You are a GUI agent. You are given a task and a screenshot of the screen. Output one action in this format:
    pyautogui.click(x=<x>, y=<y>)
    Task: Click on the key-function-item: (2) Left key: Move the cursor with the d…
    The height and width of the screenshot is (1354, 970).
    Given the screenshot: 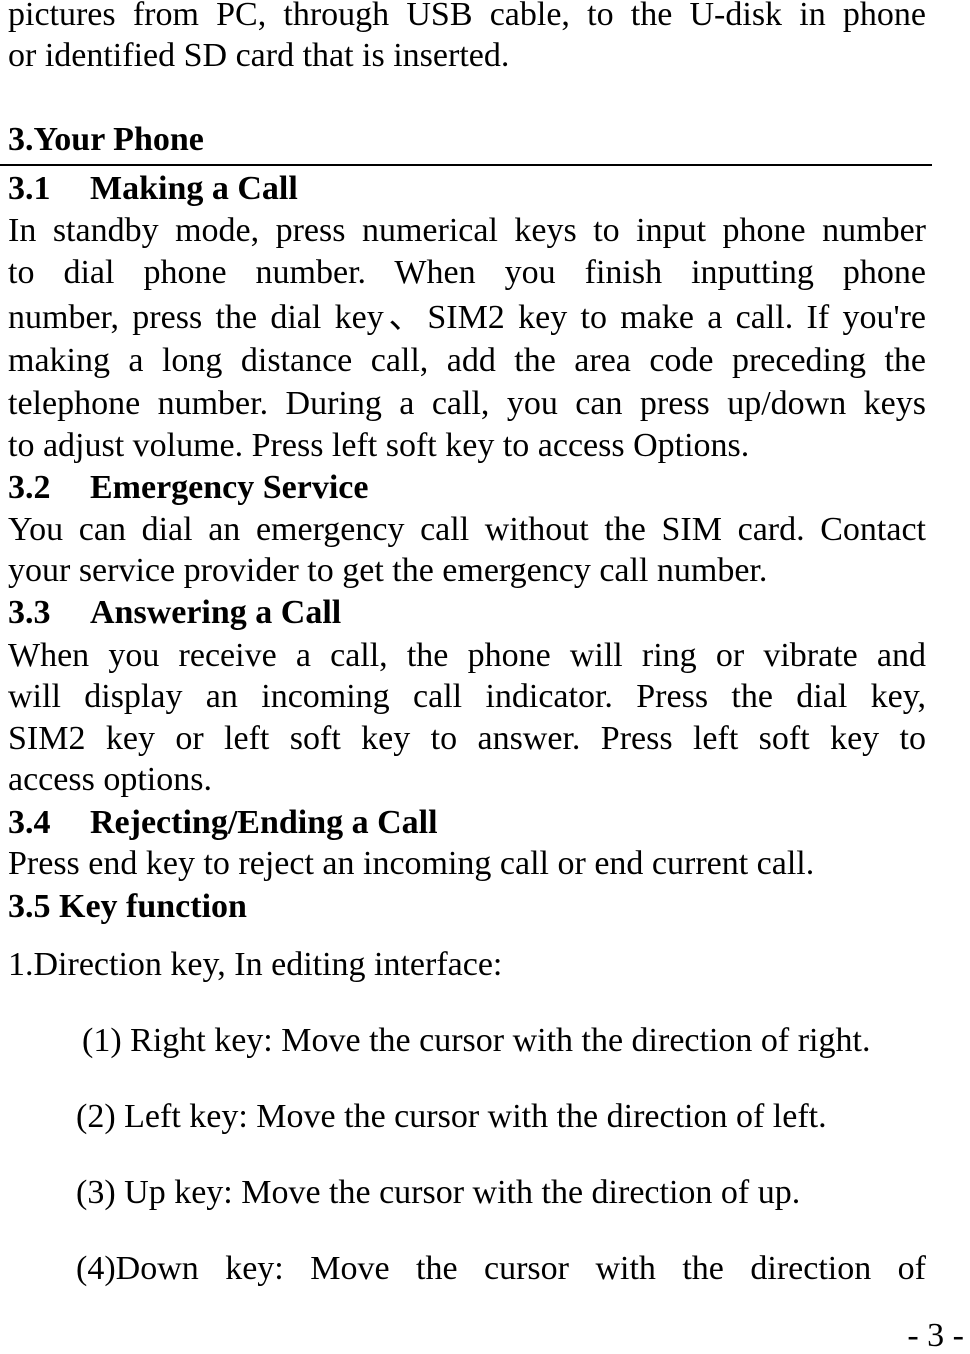 What is the action you would take?
    pyautogui.click(x=451, y=1116)
    